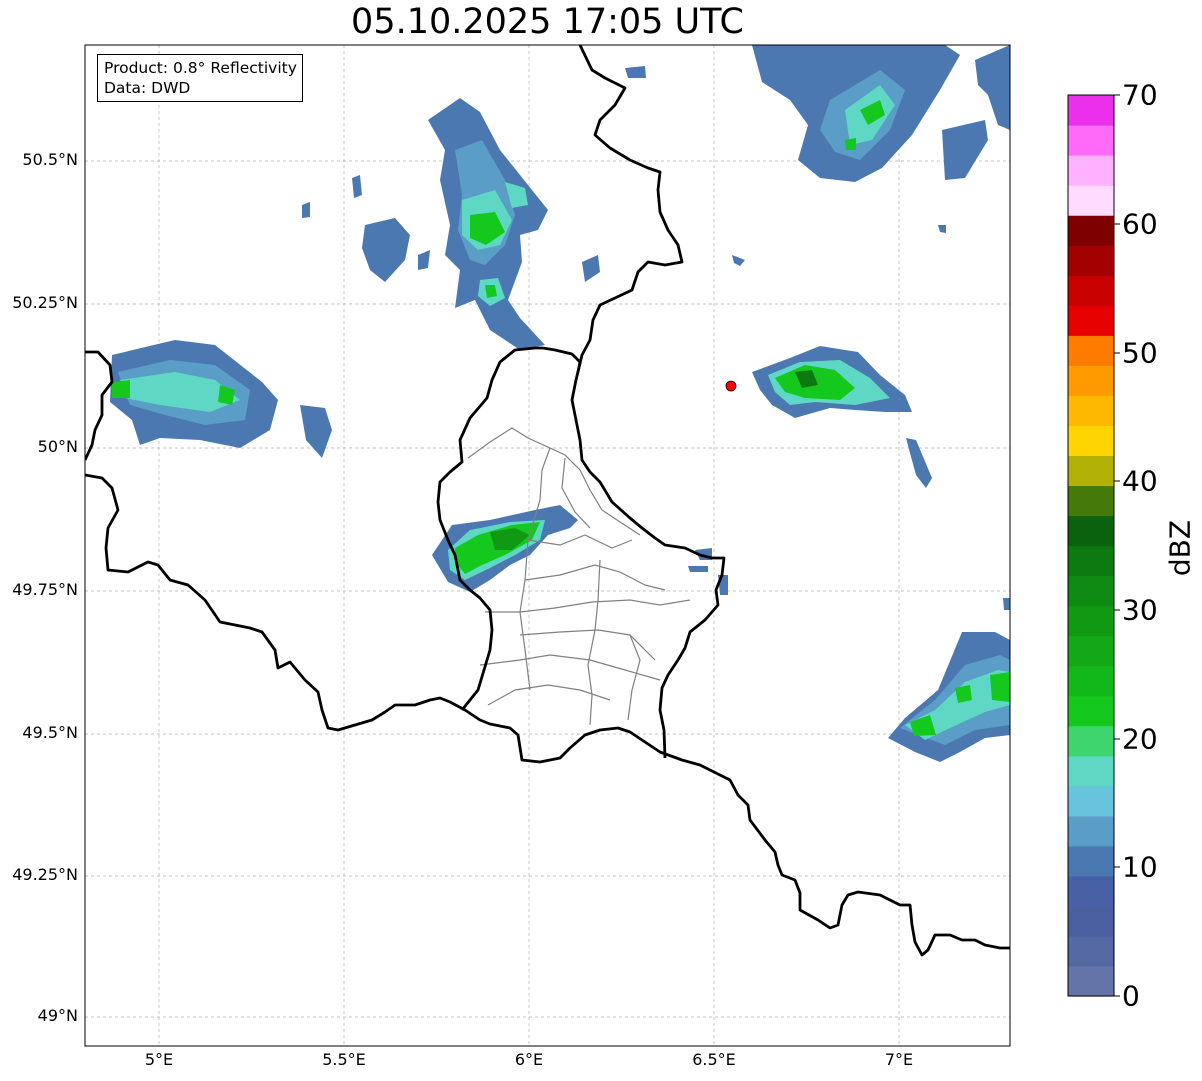  I want to click on colorbar-ticks, so click(1117, 545).